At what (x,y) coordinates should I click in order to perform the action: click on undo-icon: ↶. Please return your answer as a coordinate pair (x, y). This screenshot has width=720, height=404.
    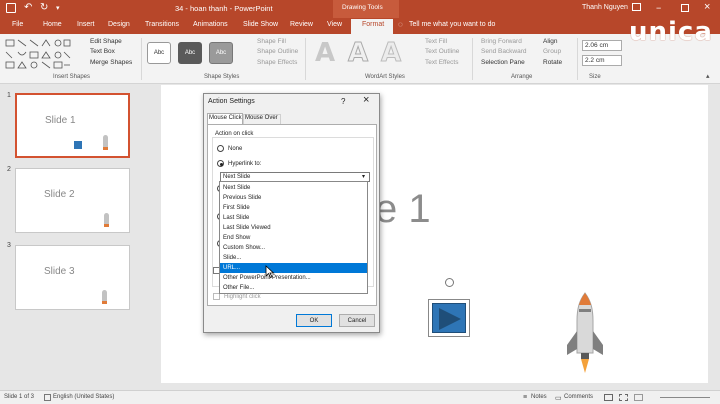
    Looking at the image, I should click on (28, 7).